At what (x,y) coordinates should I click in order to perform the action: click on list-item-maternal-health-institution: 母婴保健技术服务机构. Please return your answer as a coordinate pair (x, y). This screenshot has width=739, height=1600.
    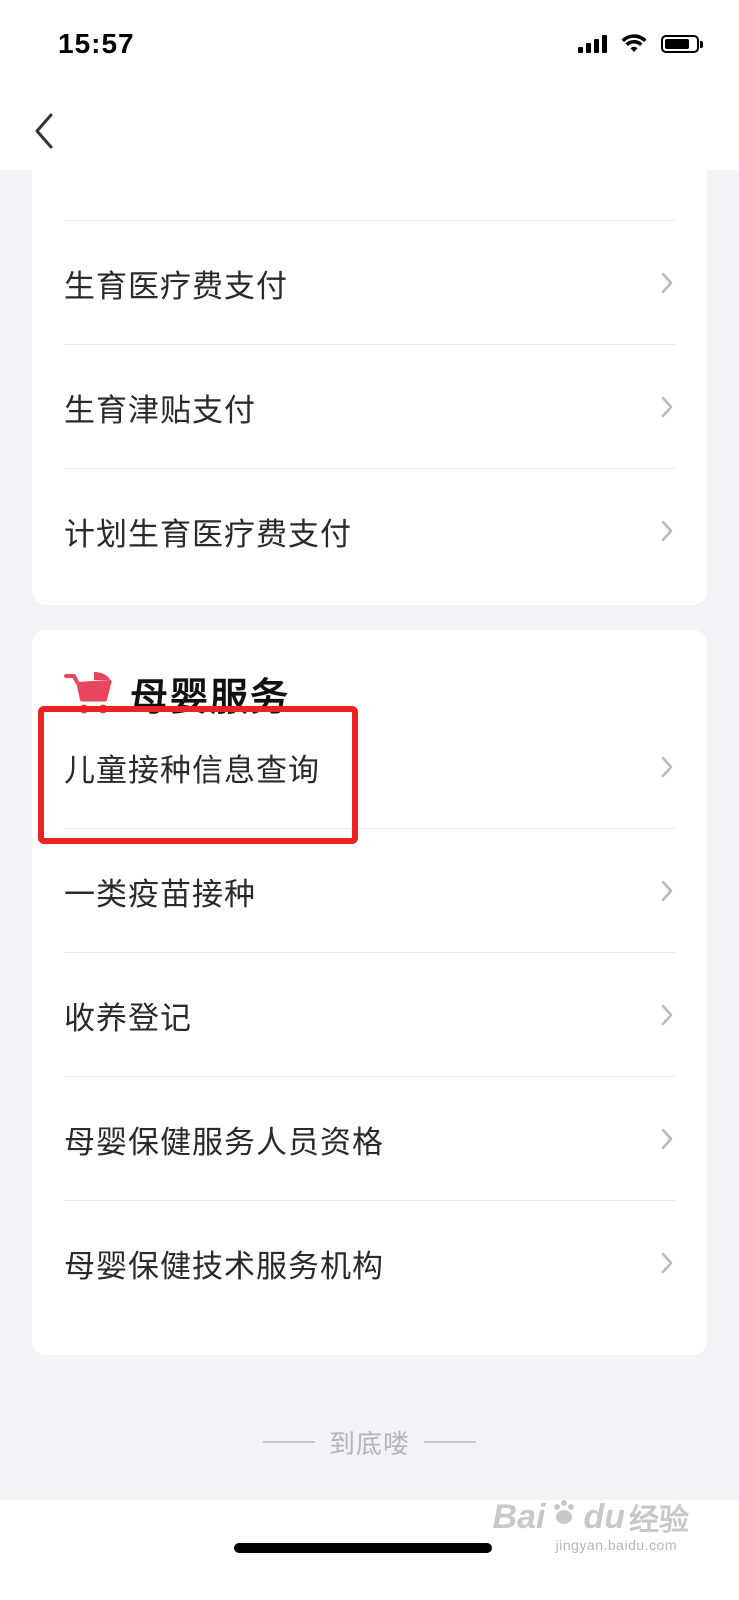
    Looking at the image, I should click on (369, 1263).